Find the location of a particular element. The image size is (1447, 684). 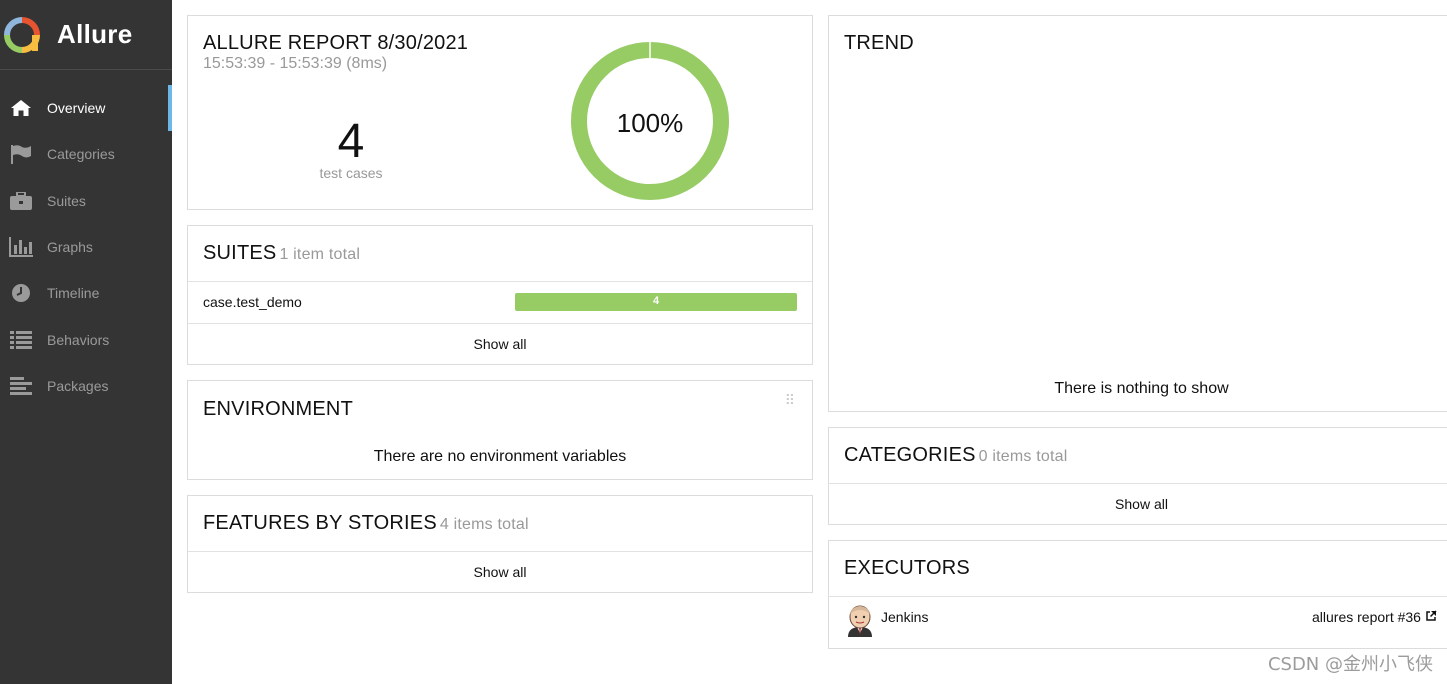

sidebar-item-graphs: Graphs is located at coordinates (86, 247).